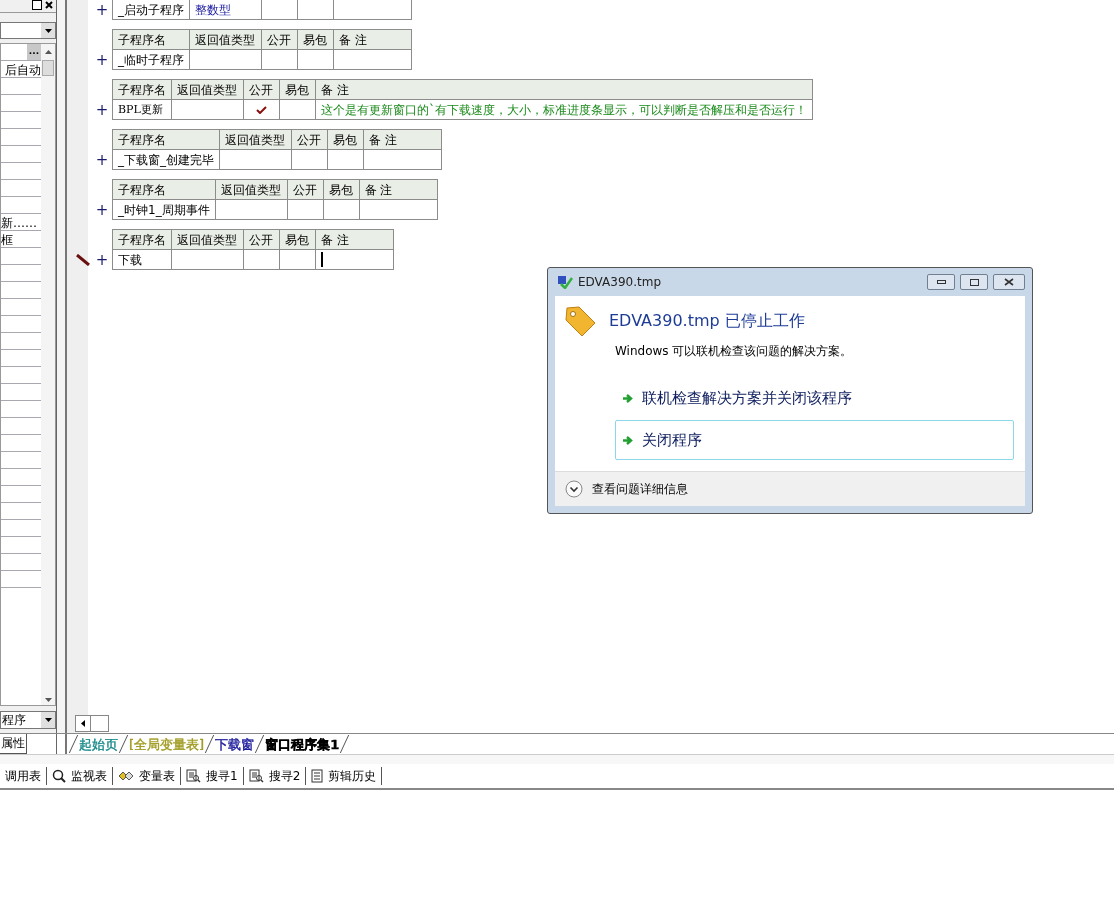  I want to click on table-cell: _下载窗_创建完毕, so click(166, 159).